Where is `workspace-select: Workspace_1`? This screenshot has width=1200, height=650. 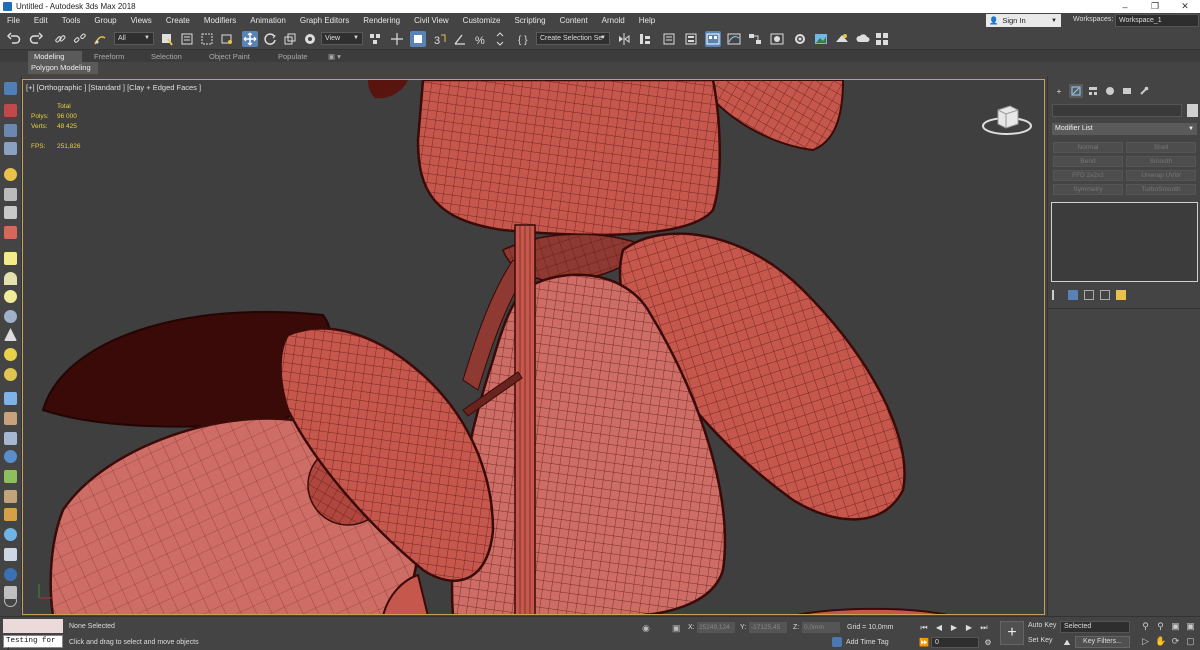 workspace-select: Workspace_1 is located at coordinates (1157, 20).